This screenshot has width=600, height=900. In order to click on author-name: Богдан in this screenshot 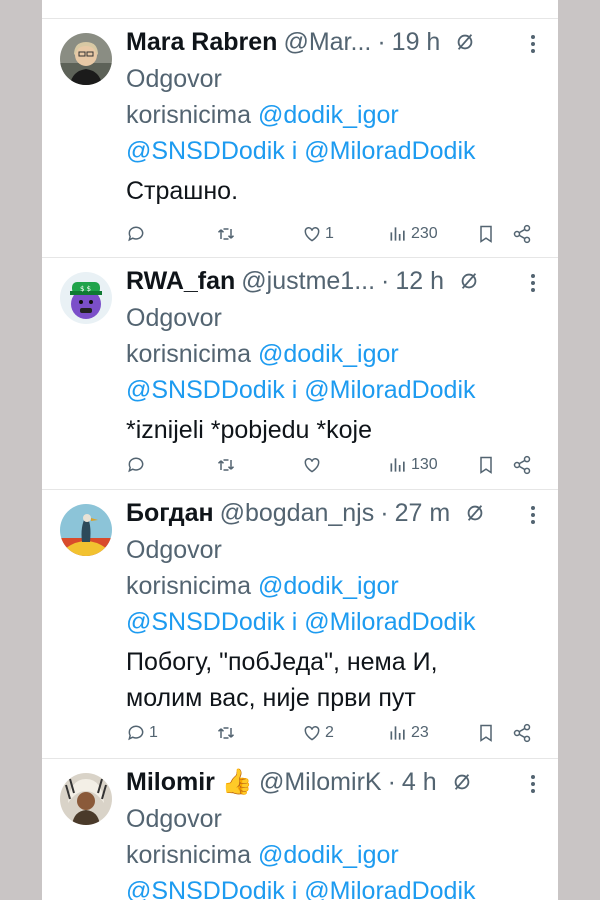, I will do `click(170, 513)`.